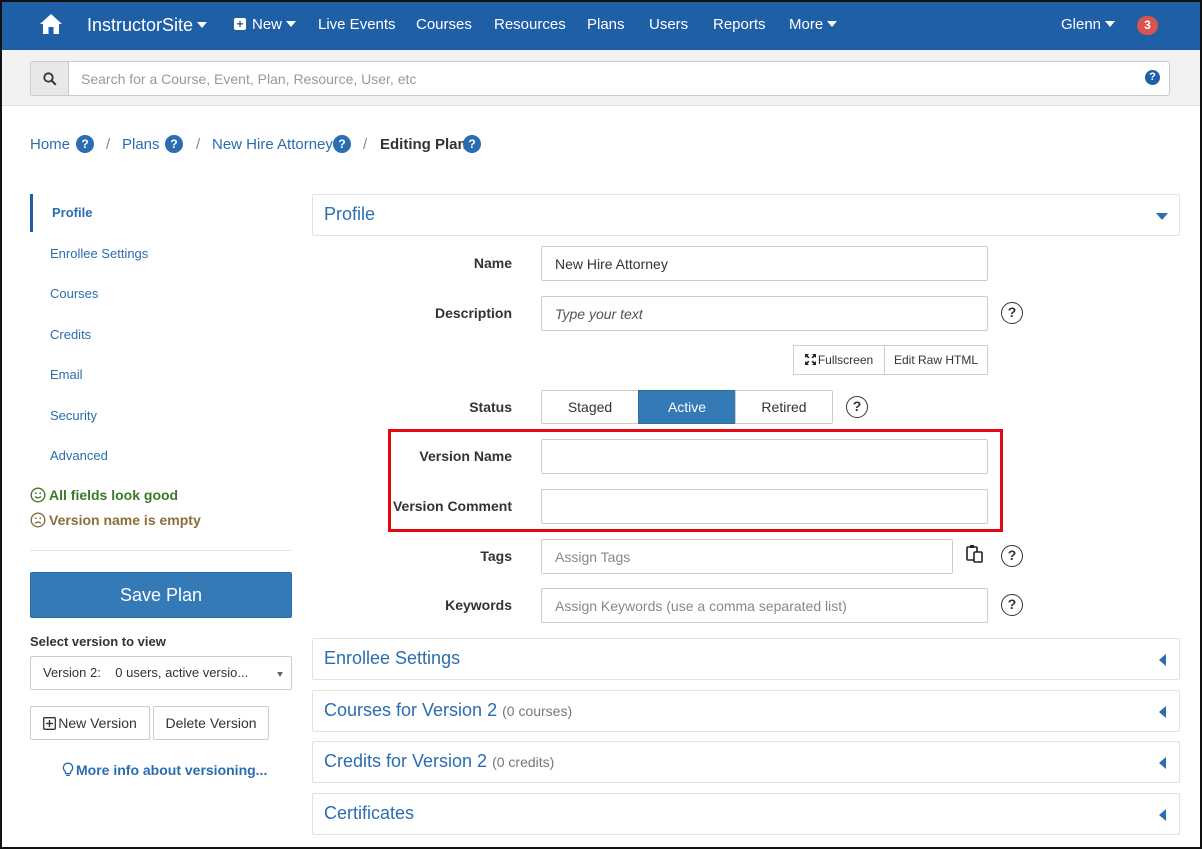 This screenshot has width=1202, height=849. I want to click on breadcrumb-home: Home, so click(50, 144).